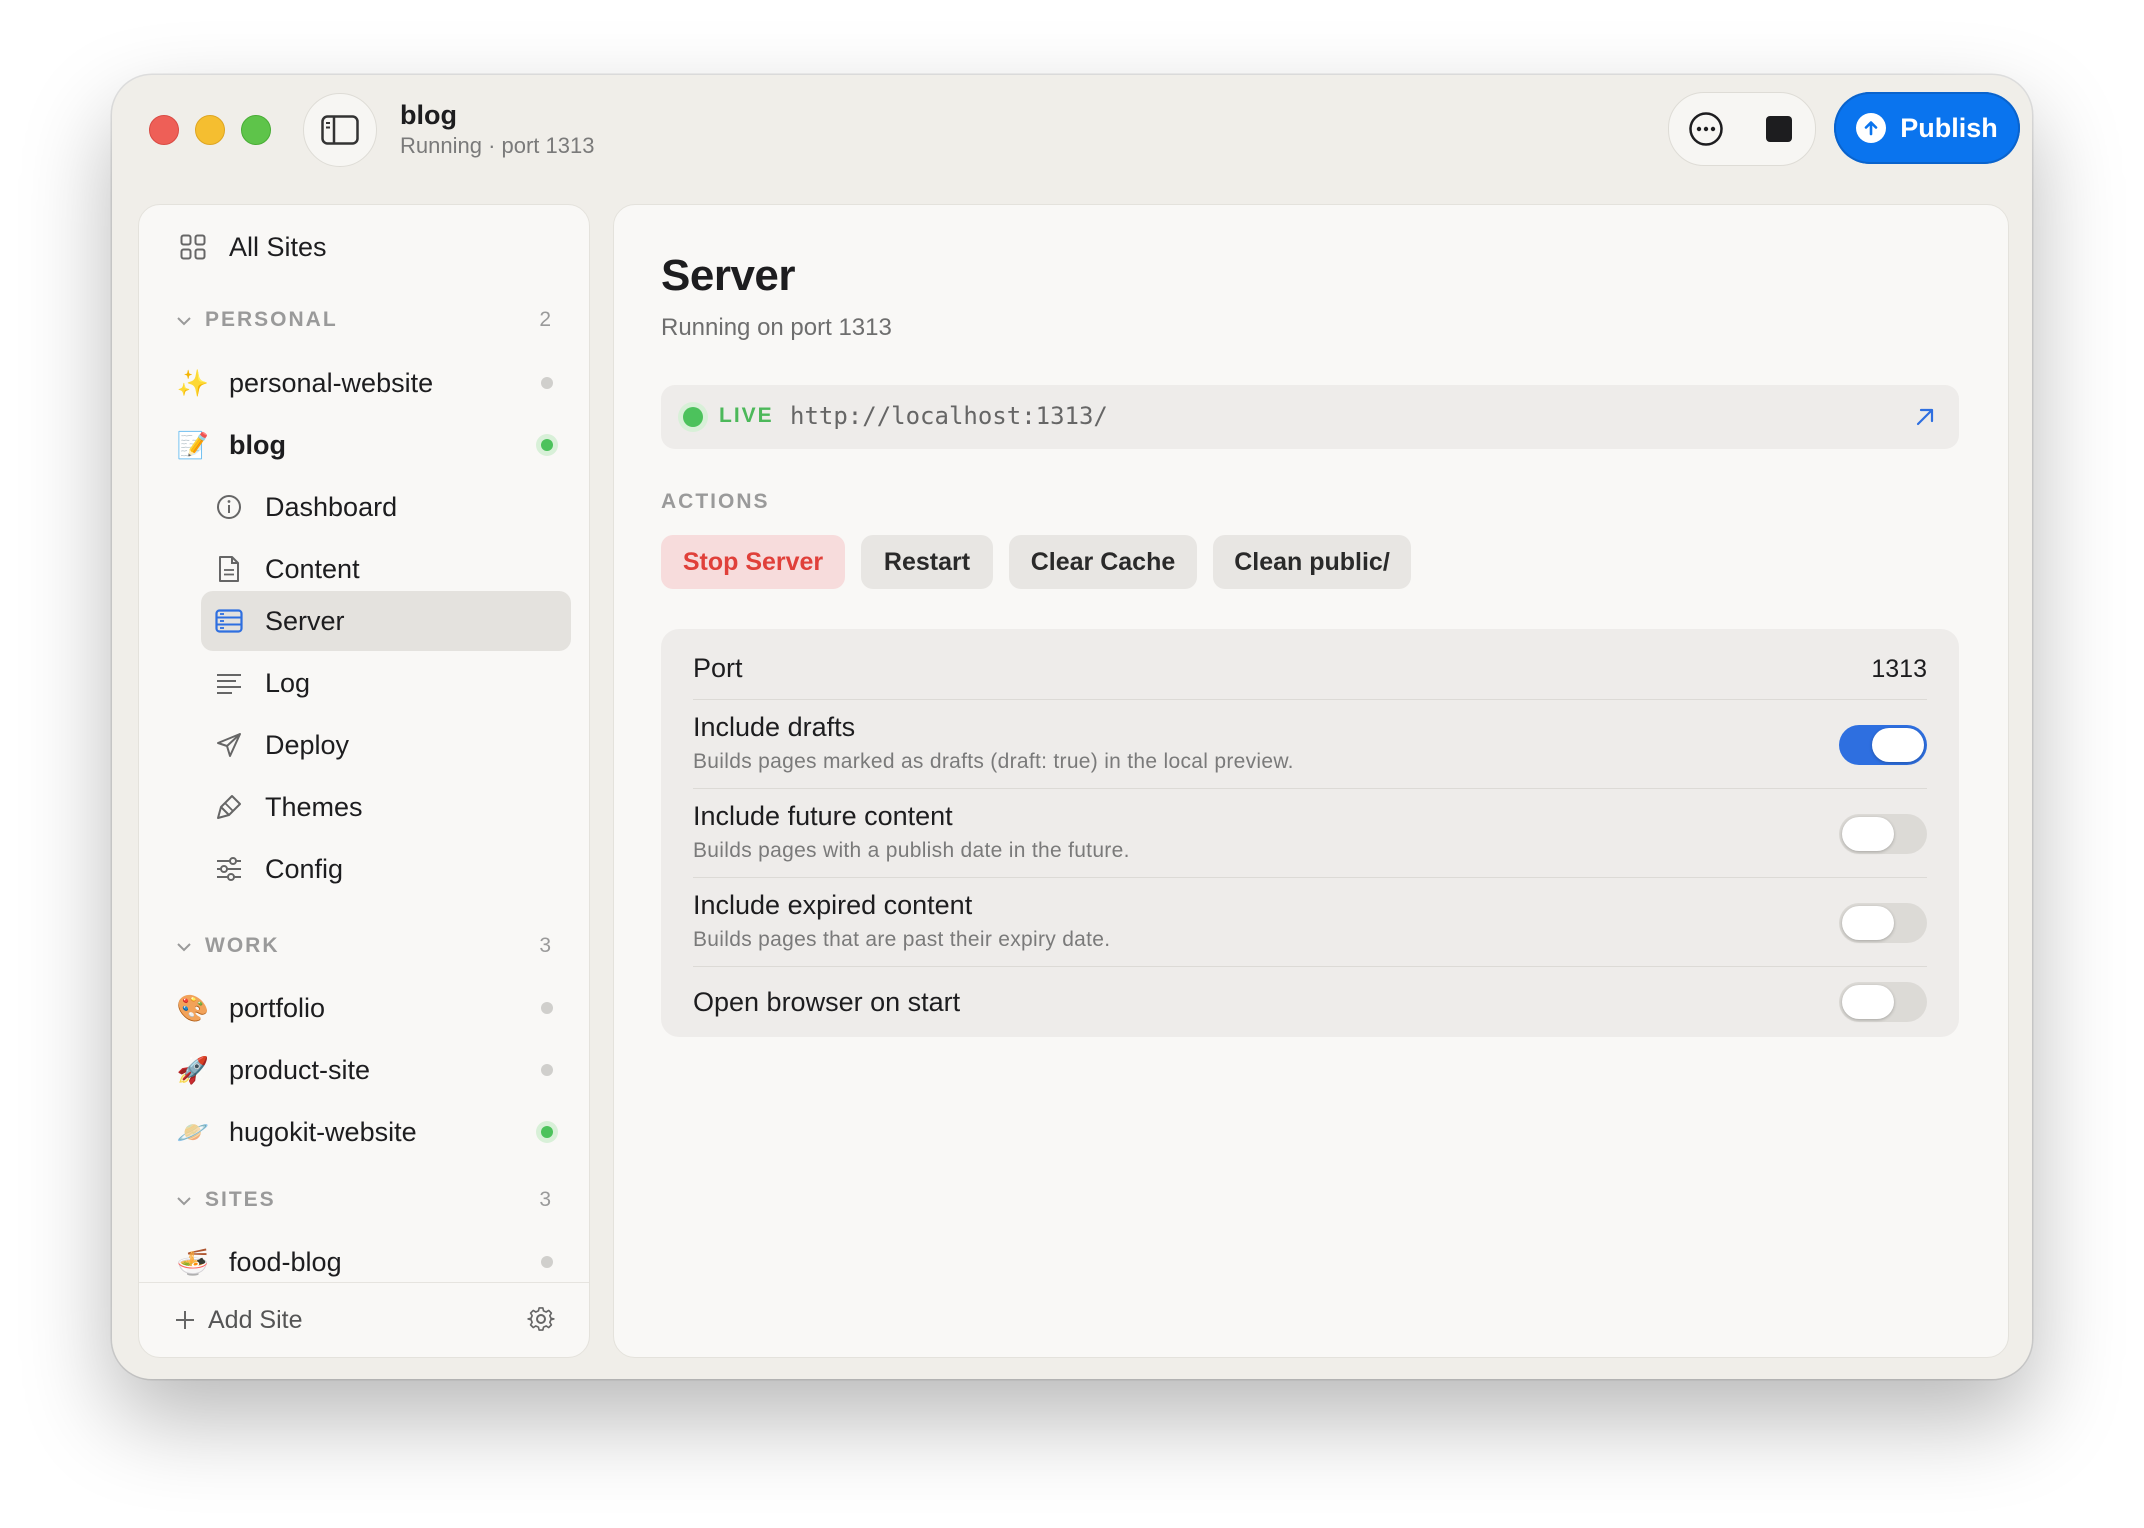 The width and height of the screenshot is (2144, 1528). I want to click on setting-label: Include future content, so click(823, 816).